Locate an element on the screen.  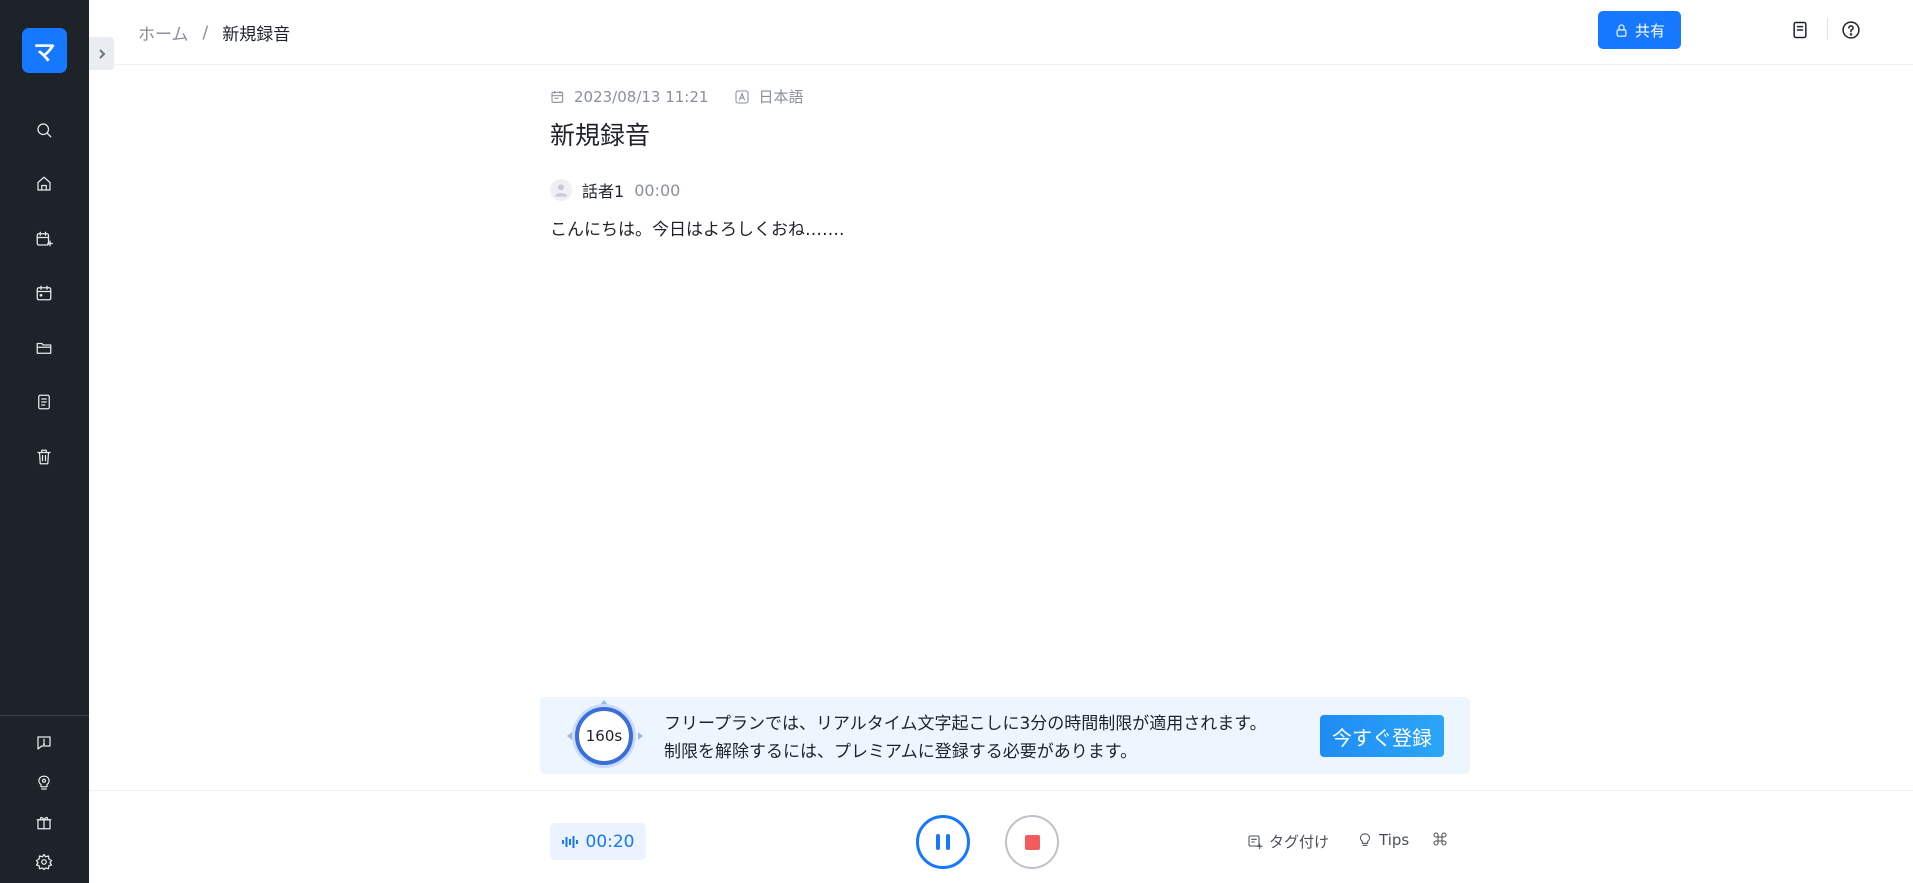
notes-button is located at coordinates (1800, 30).